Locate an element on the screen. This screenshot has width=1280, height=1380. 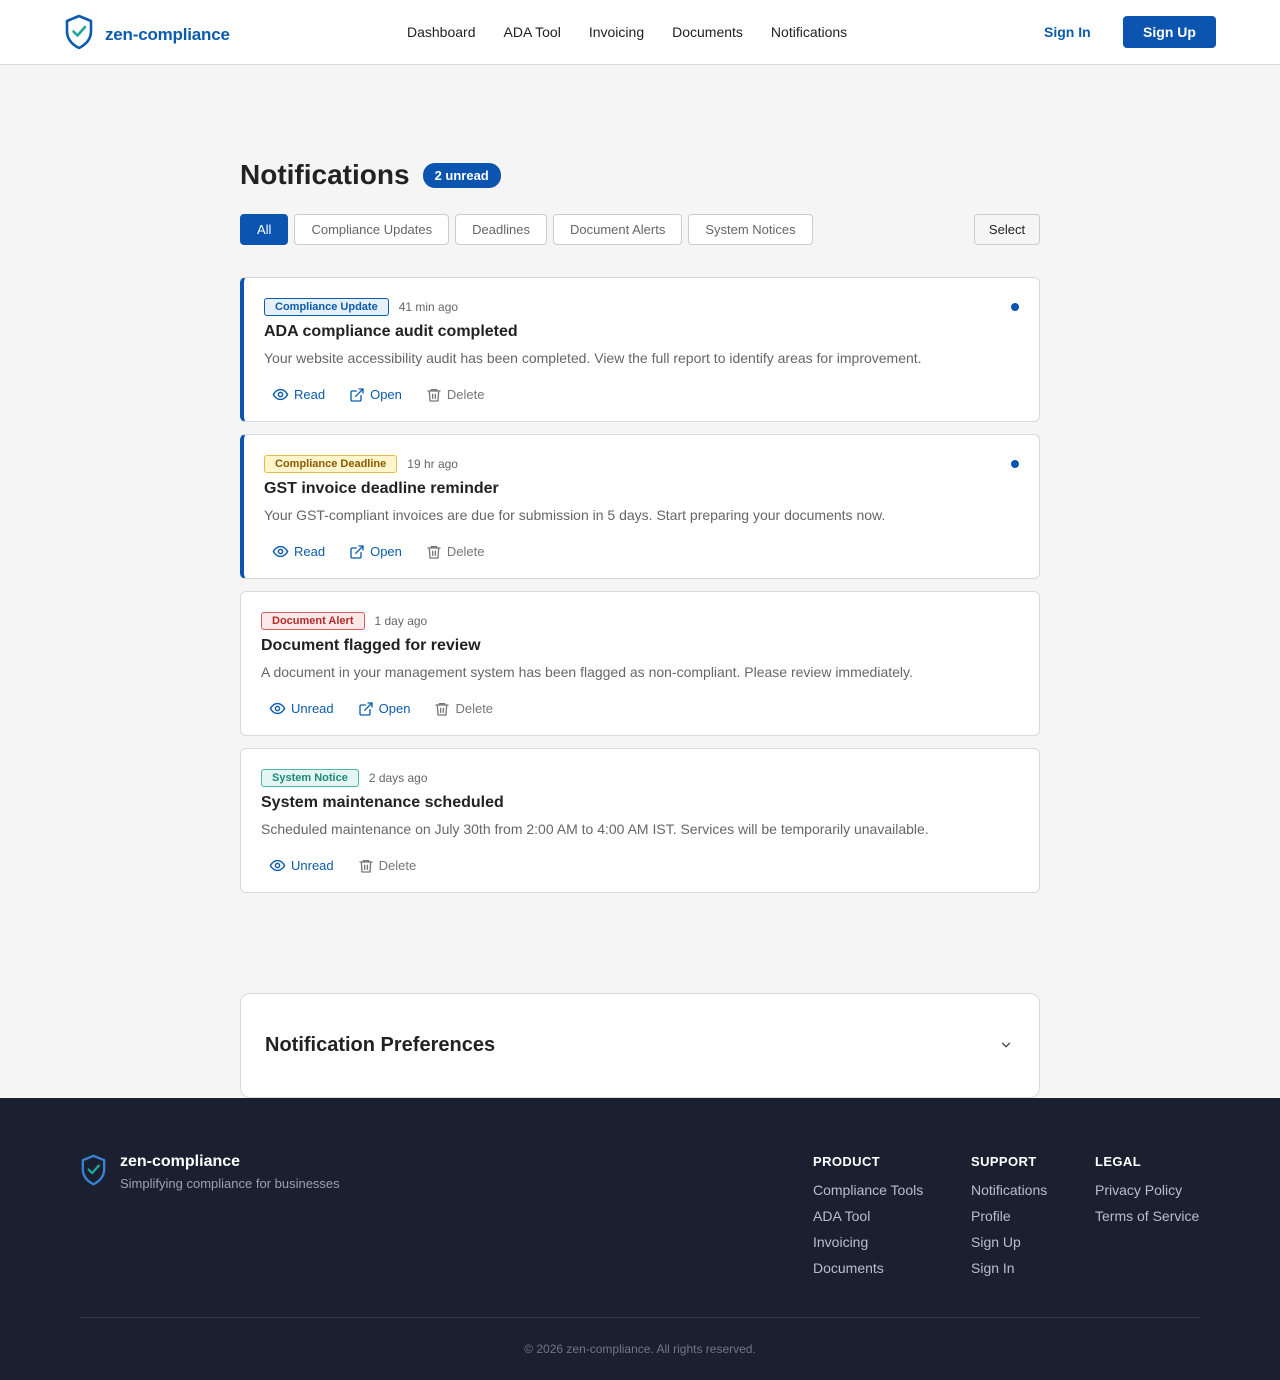
unread-dot-icon is located at coordinates (1015, 307).